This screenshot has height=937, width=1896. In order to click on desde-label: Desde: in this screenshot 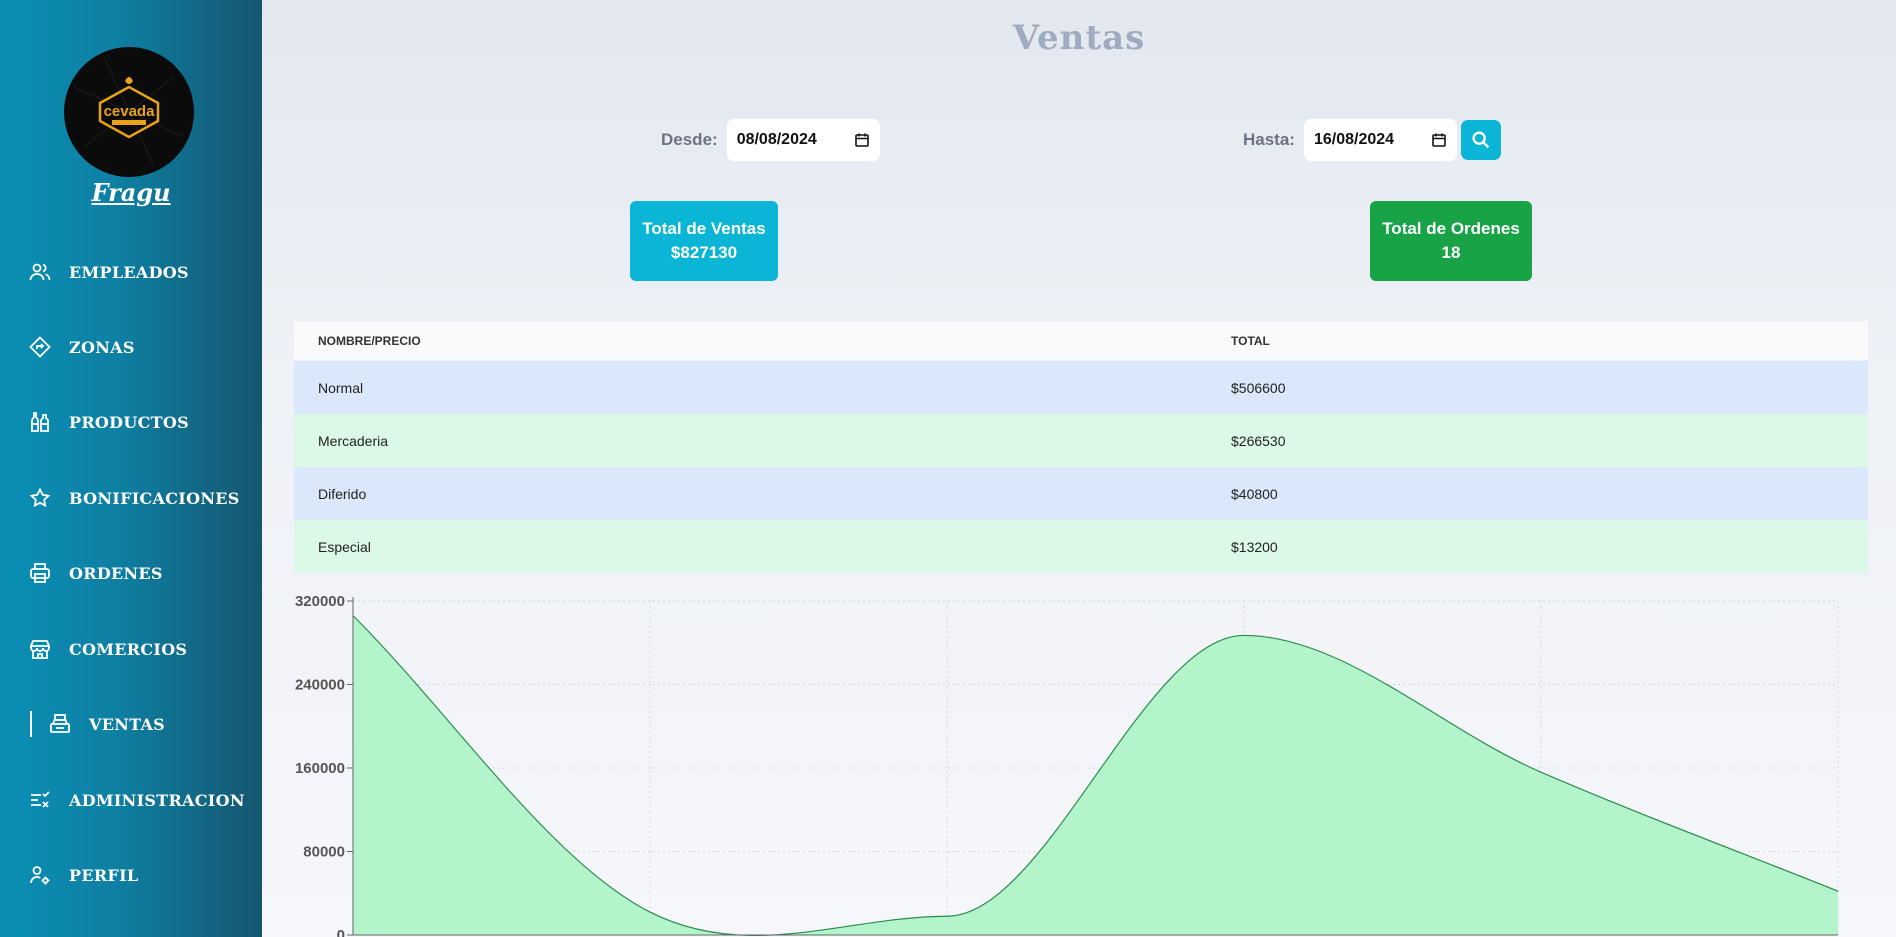, I will do `click(689, 139)`.